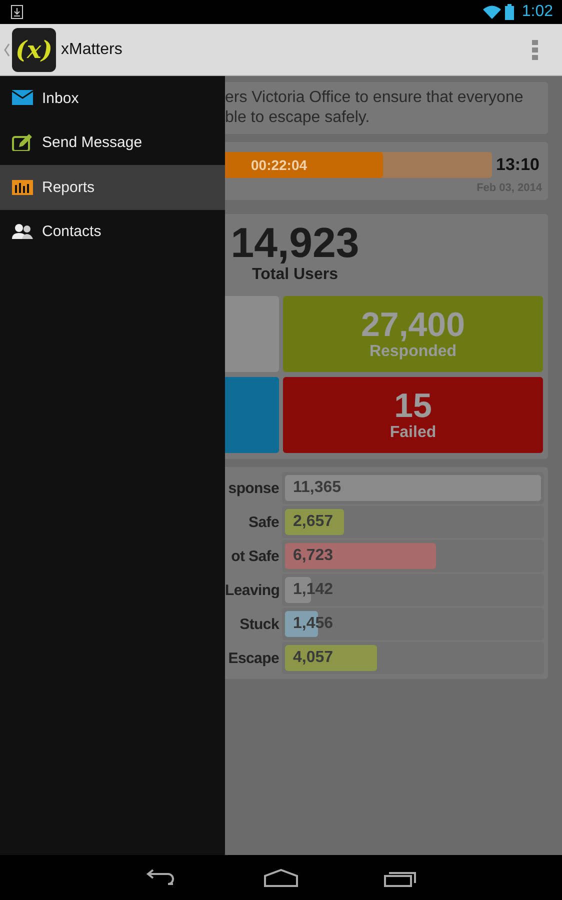 This screenshot has width=562, height=900. I want to click on bar-label: Stuck, so click(258, 624).